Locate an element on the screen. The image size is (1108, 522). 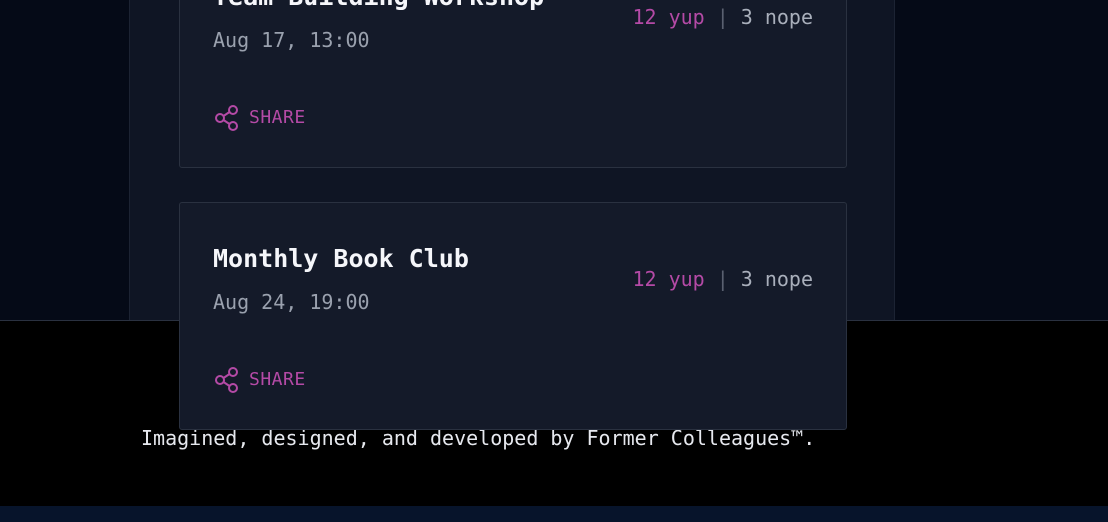
event-title: Monthly Book Club is located at coordinates (341, 258).